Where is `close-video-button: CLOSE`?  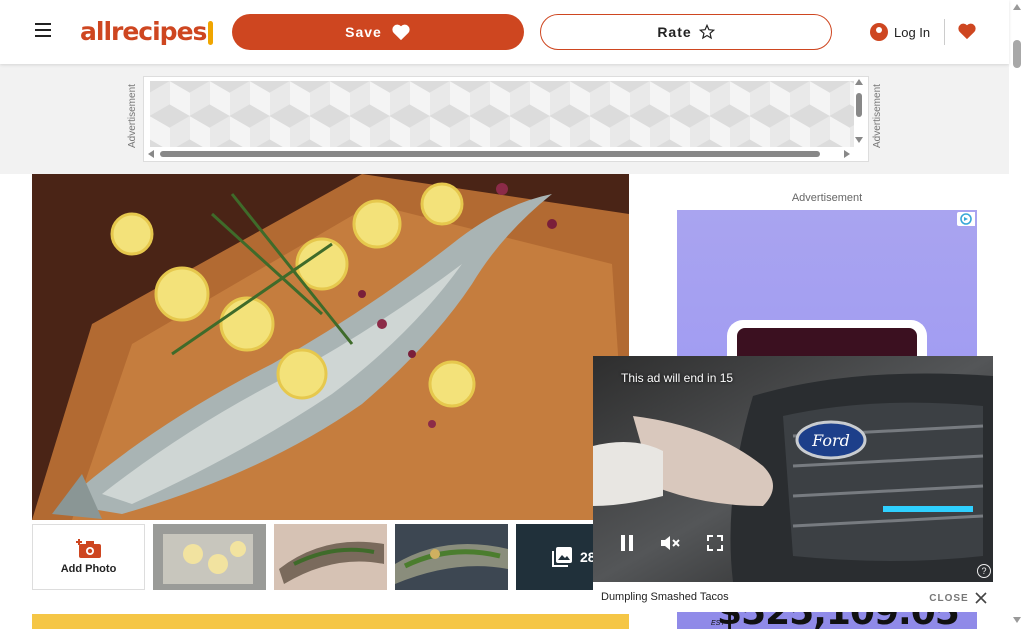 close-video-button: CLOSE is located at coordinates (958, 598).